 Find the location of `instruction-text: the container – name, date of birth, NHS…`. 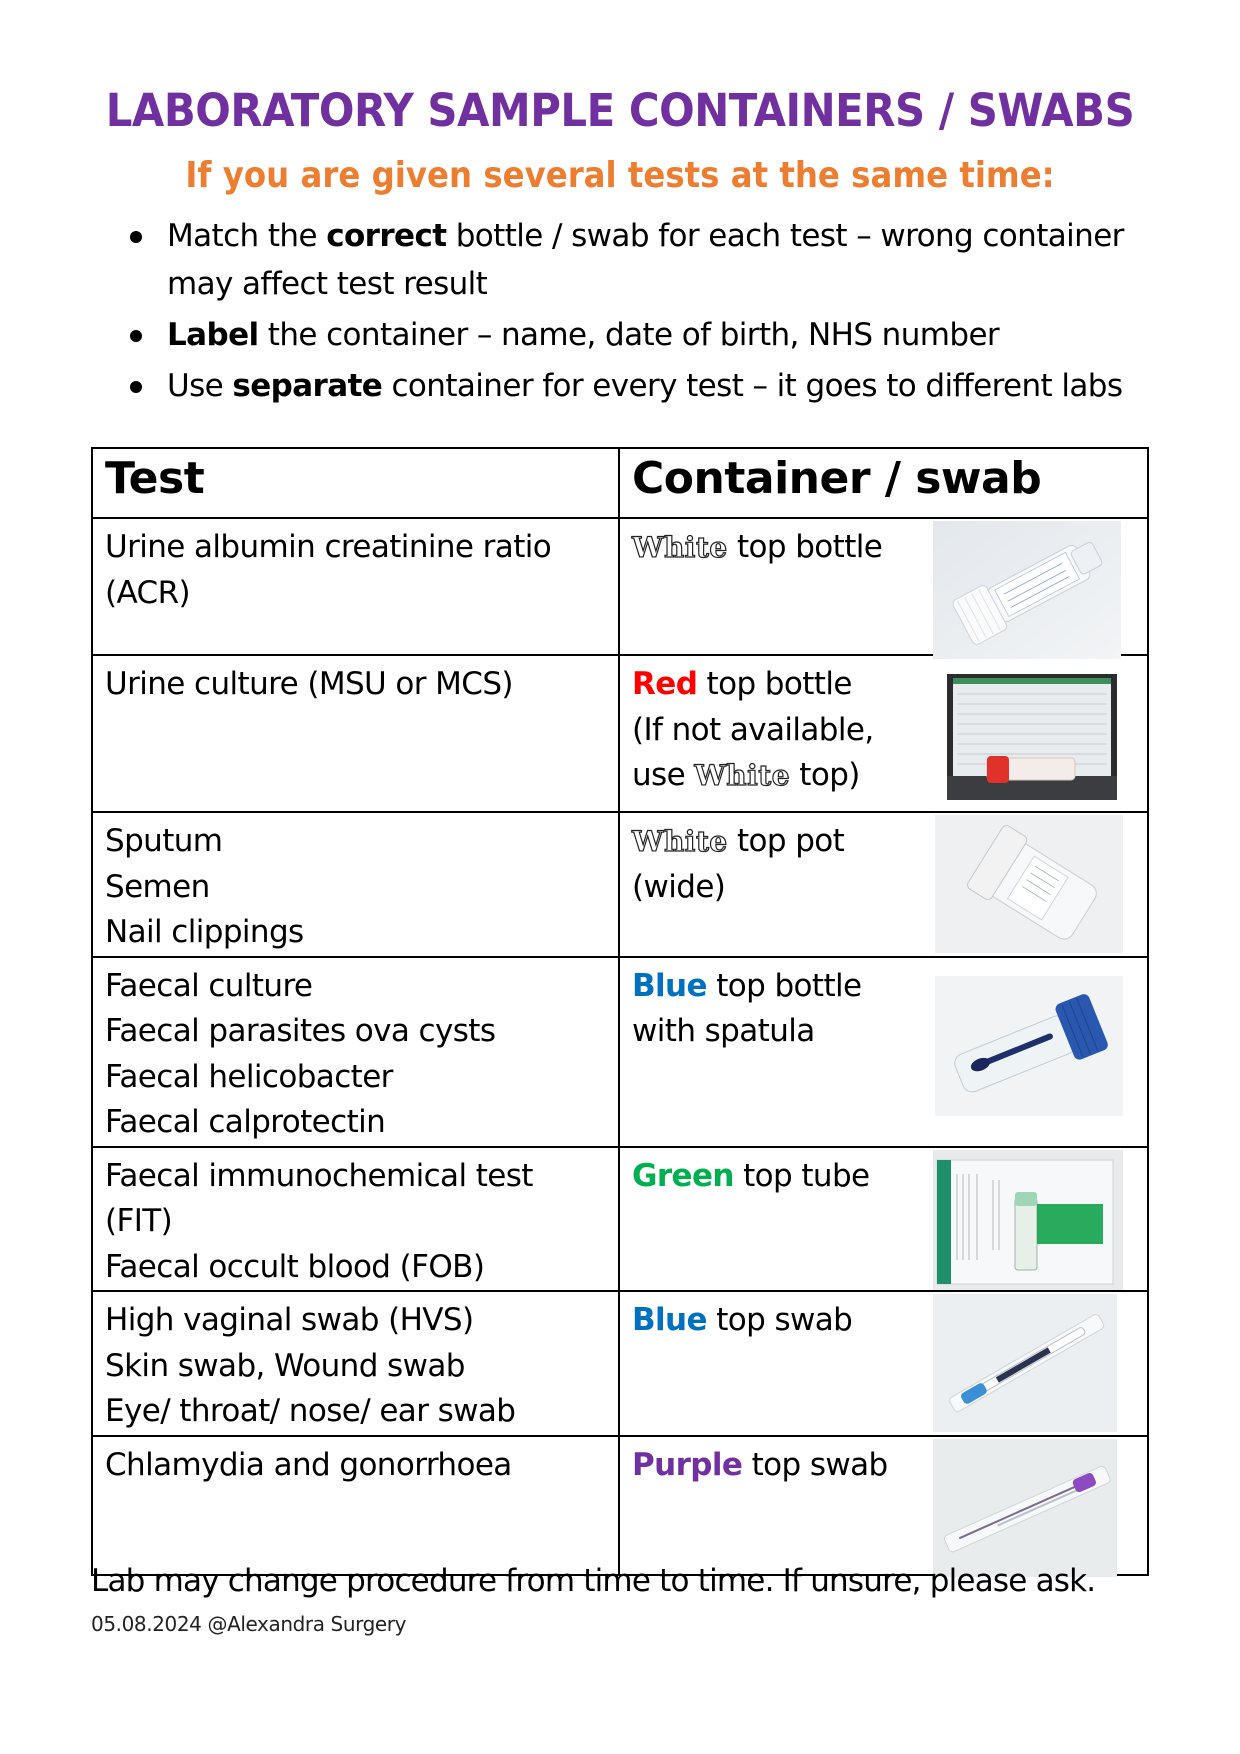

instruction-text: the container – name, date of birth, NHS… is located at coordinates (629, 335).